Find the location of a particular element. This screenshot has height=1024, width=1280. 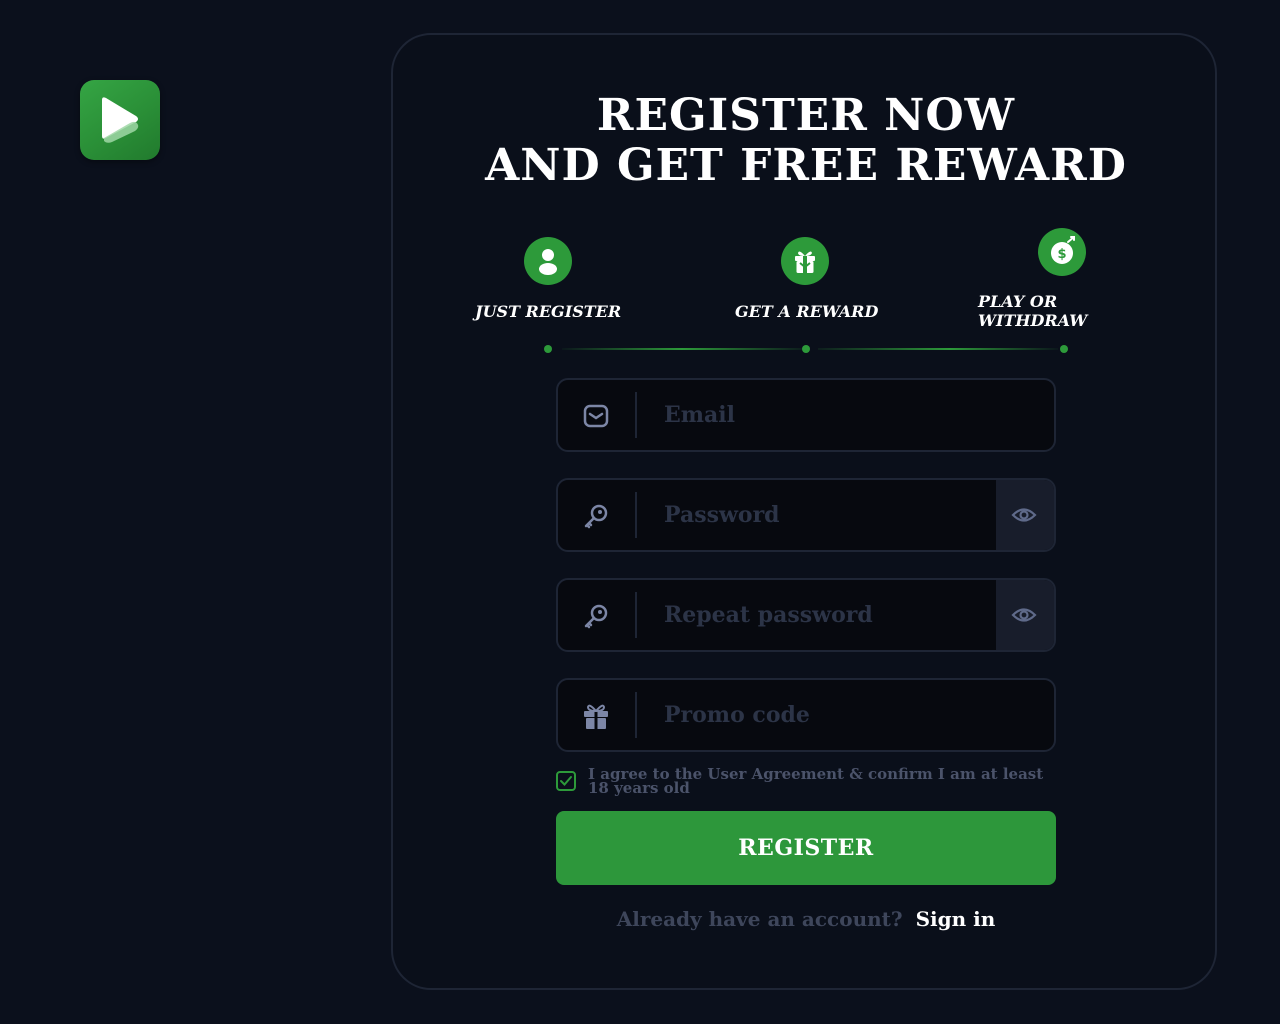

show-repeat-password-button is located at coordinates (1025, 615).